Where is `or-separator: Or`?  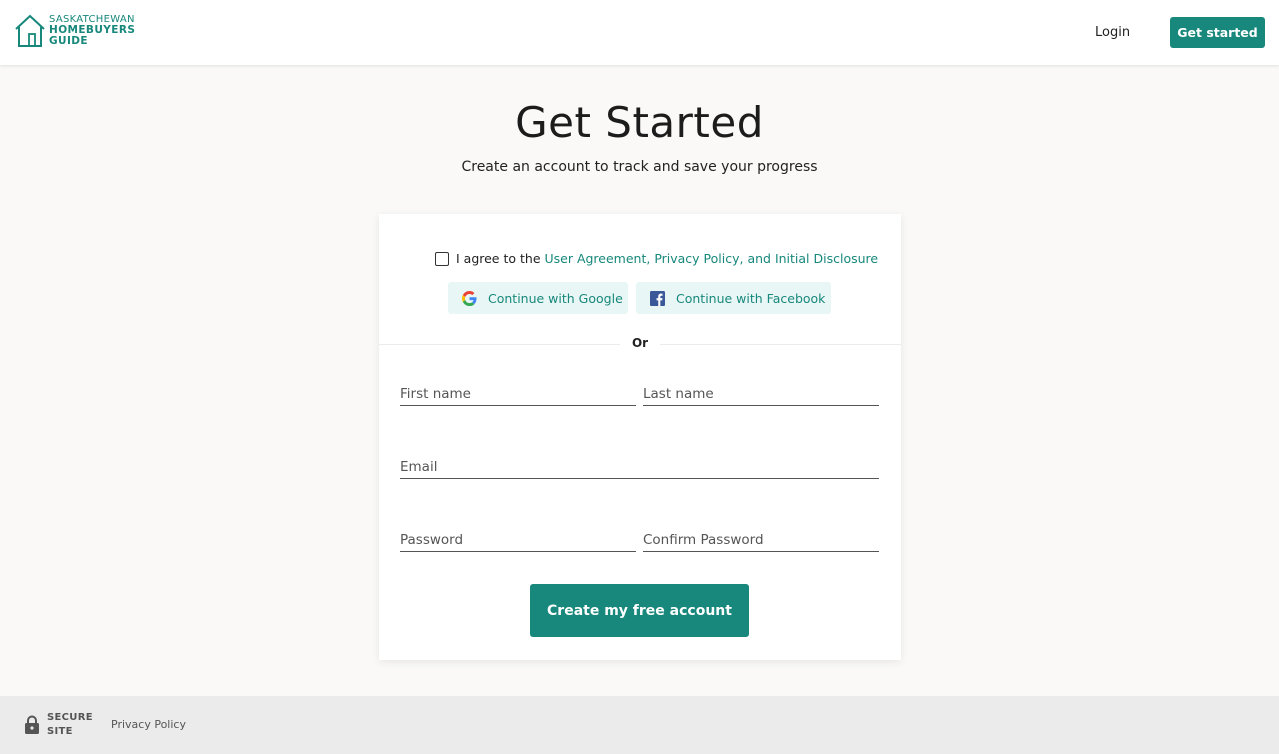
or-separator: Or is located at coordinates (640, 343).